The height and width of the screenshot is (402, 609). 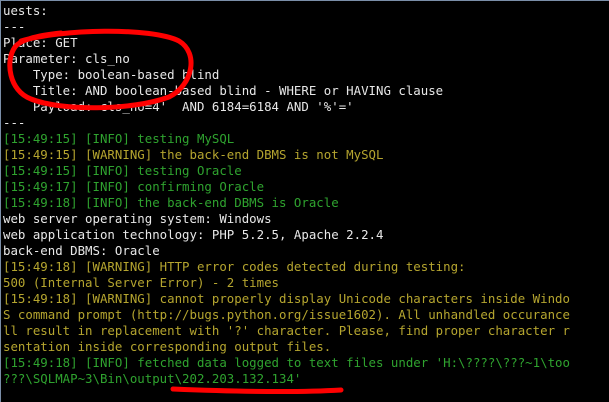 I want to click on console-line: [15:49:17] [INFO] confirming Oracle, so click(x=134, y=186).